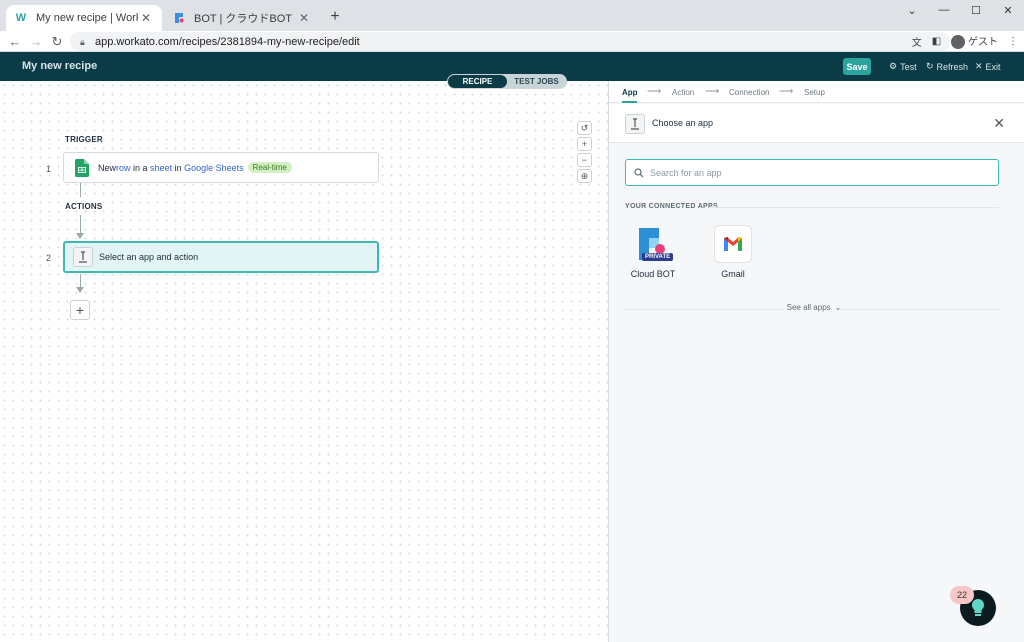  What do you see at coordinates (936, 41) in the screenshot?
I see `side-panel-icon: ◧` at bounding box center [936, 41].